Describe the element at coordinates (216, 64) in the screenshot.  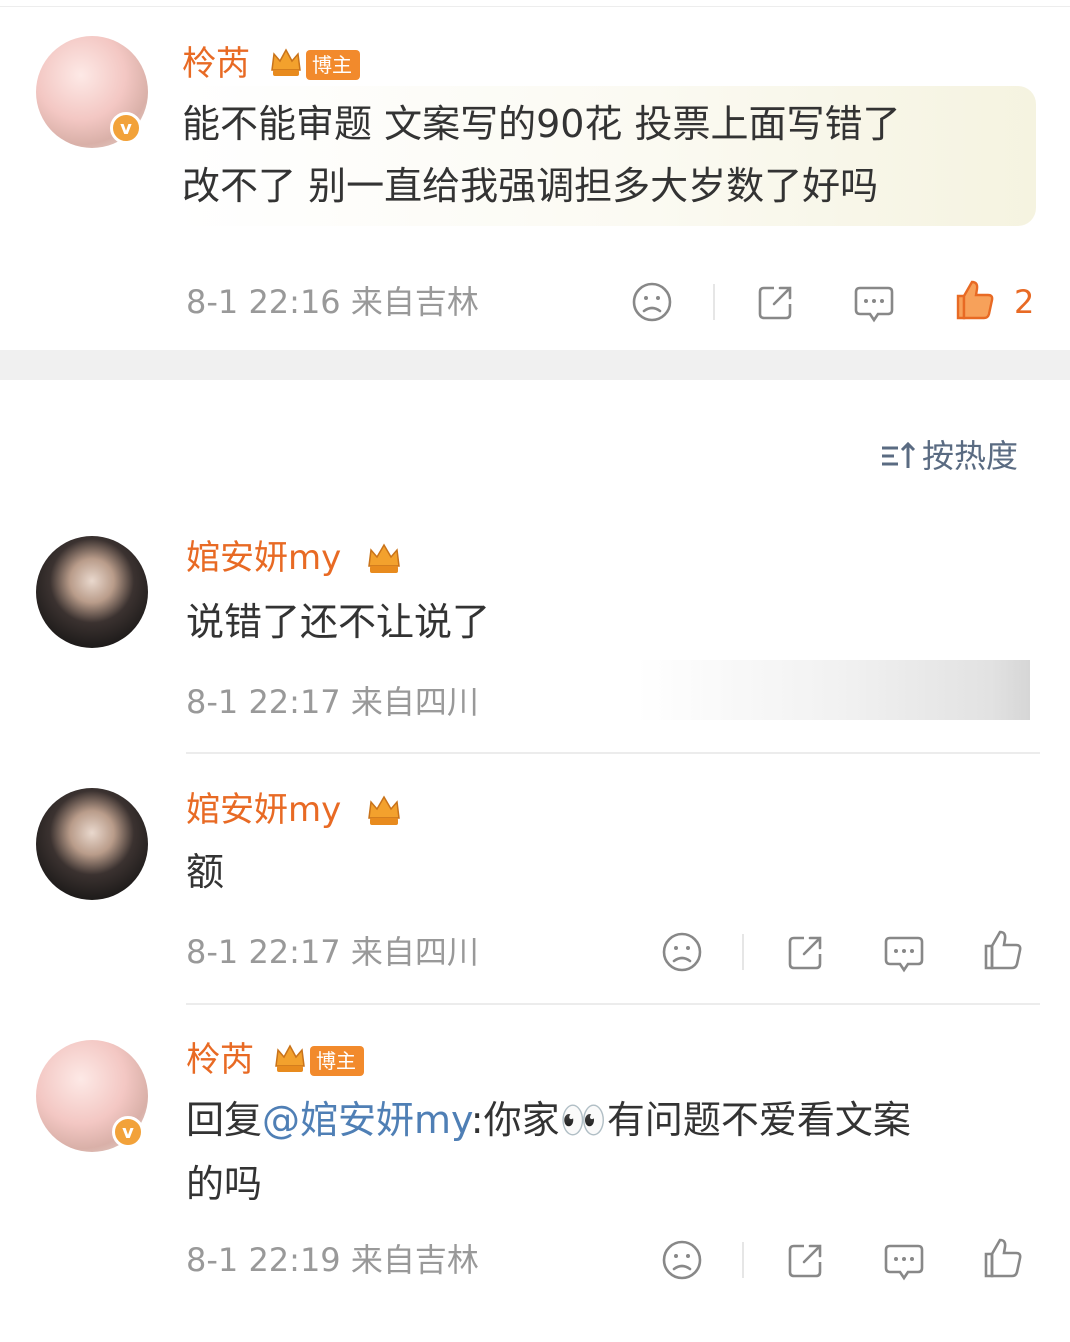
I see `post-author-name: 柃芮` at that location.